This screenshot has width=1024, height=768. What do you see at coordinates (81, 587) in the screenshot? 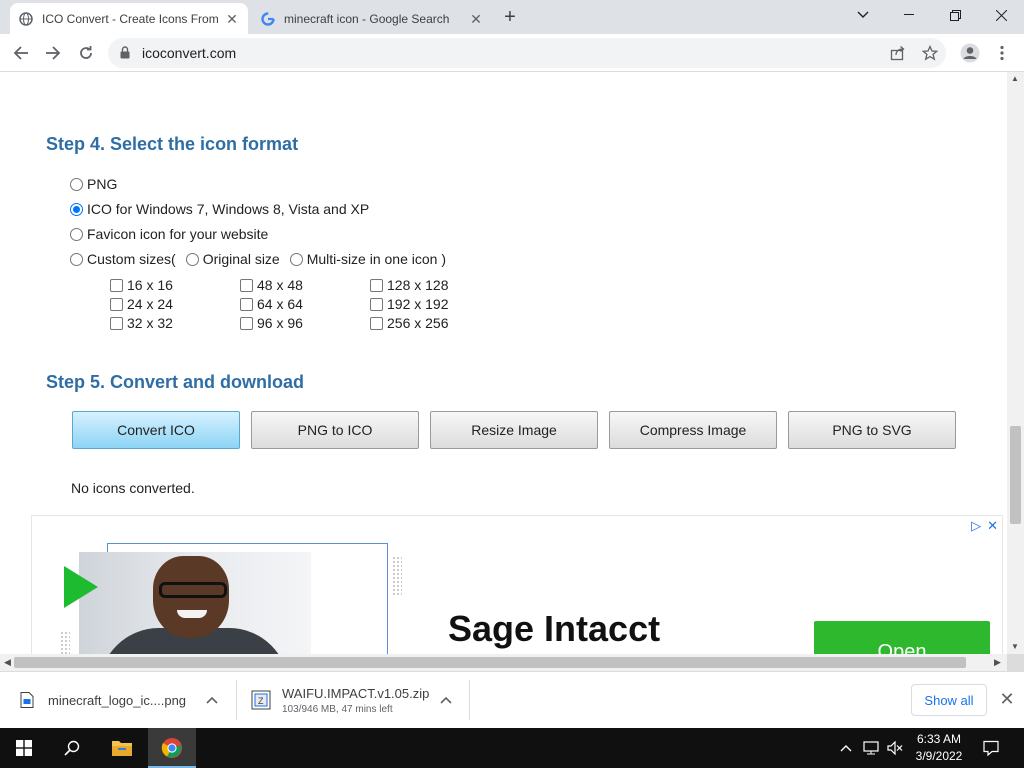
I see `play-triangle-icon` at bounding box center [81, 587].